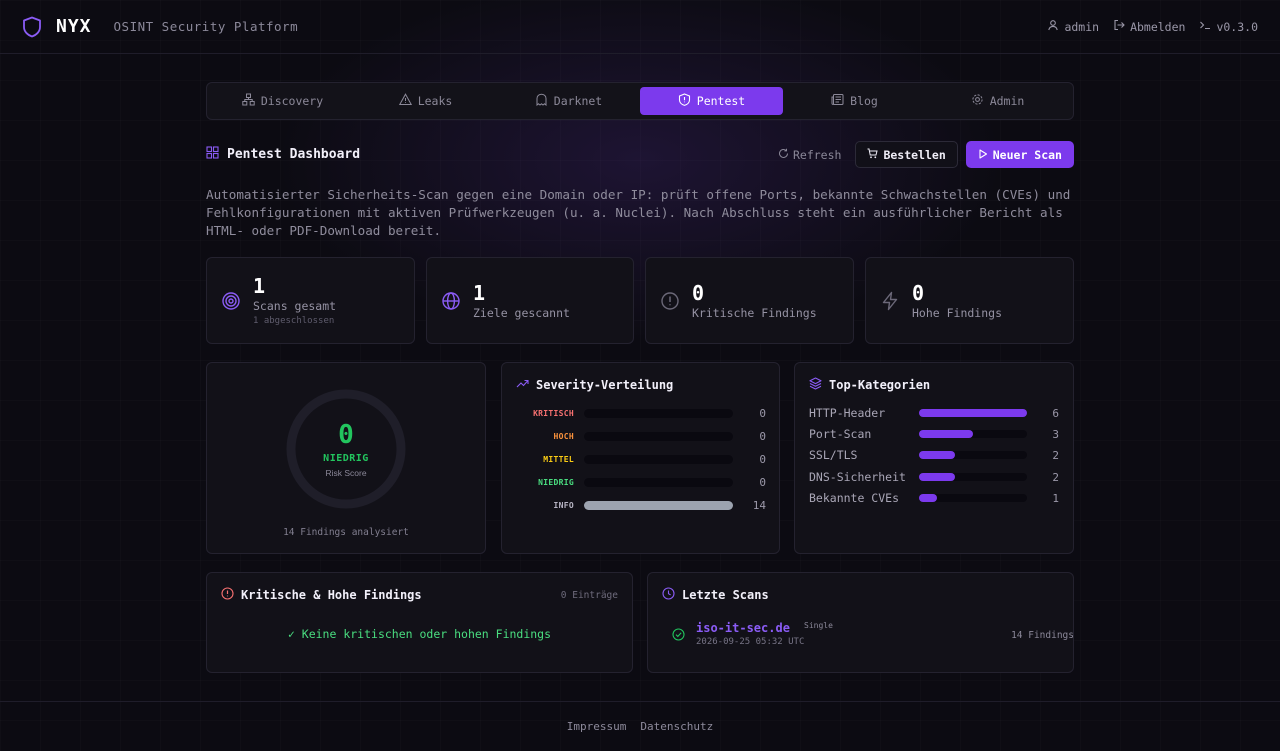 Image resolution: width=1280 pixels, height=751 pixels. What do you see at coordinates (605, 385) in the screenshot?
I see `severity-title-text: Severity-Verteilung` at bounding box center [605, 385].